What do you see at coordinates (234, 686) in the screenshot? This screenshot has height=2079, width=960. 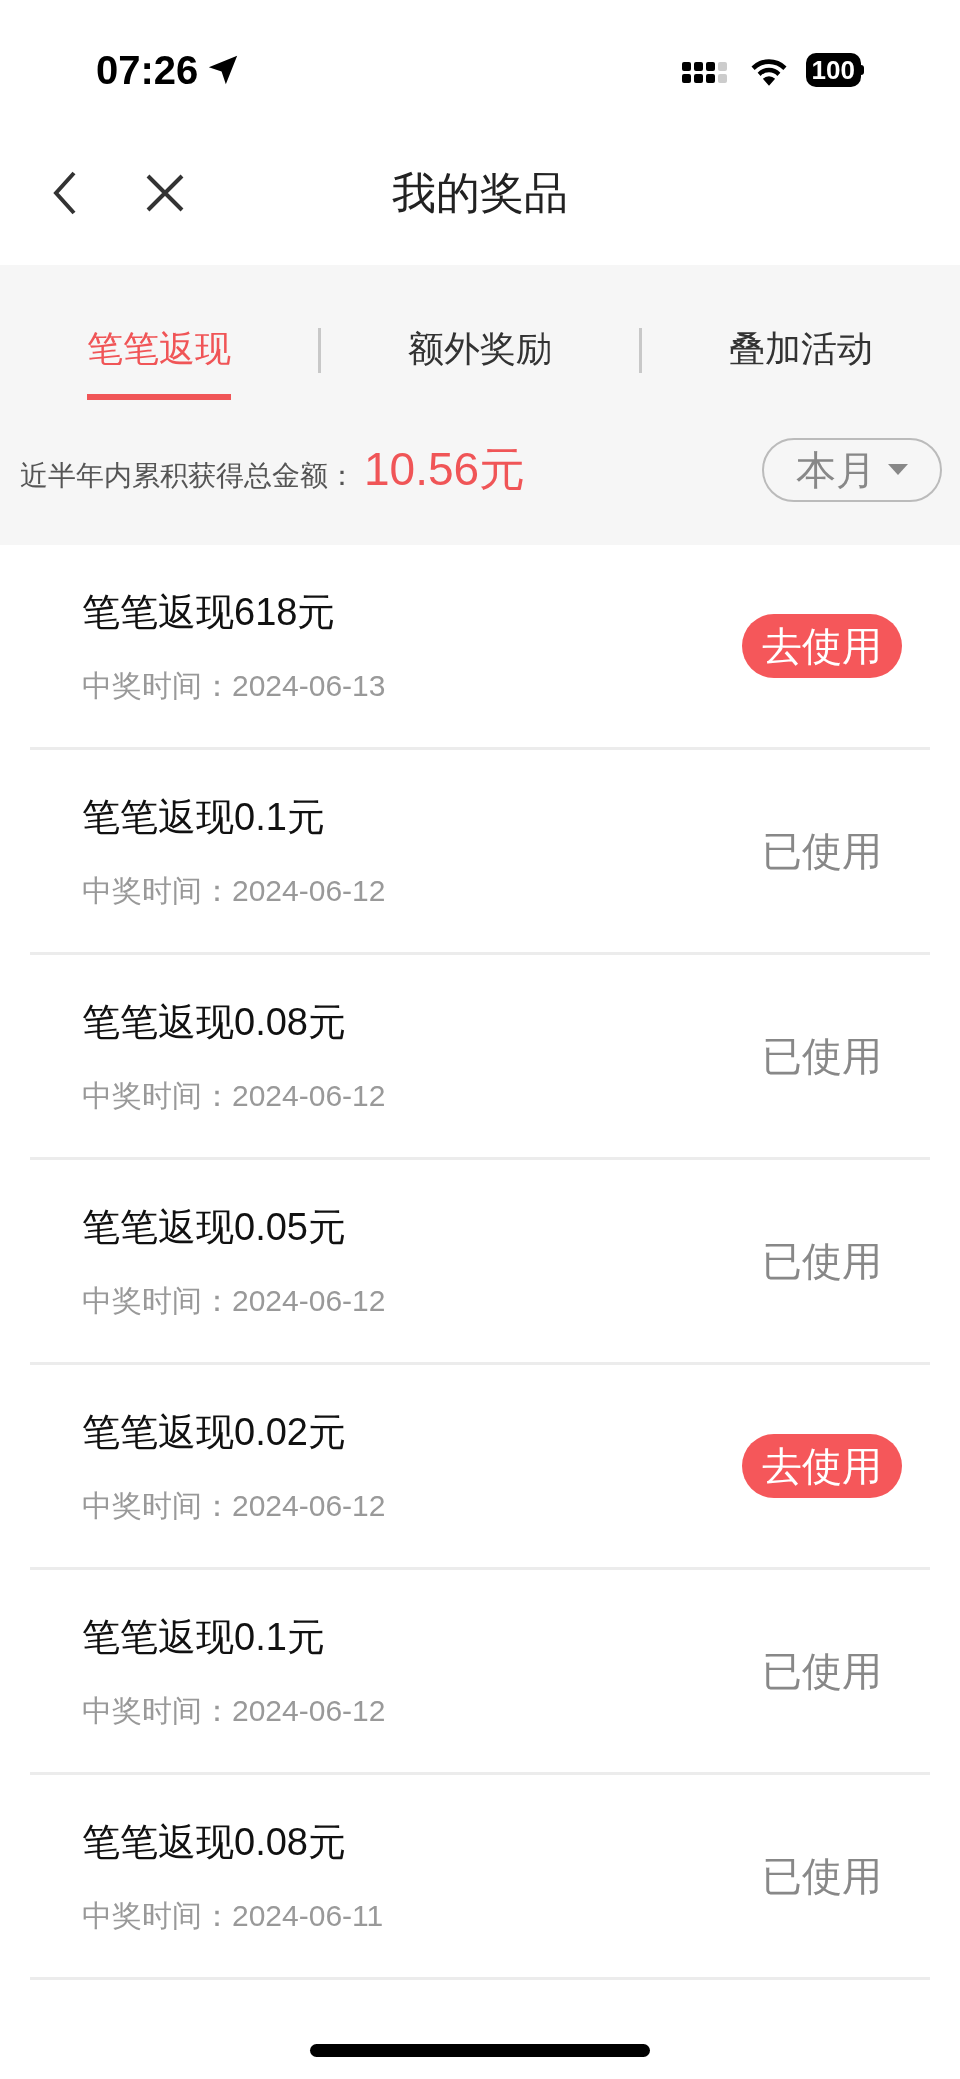 I see `prize-date: 中奖时间：2024-06-13` at bounding box center [234, 686].